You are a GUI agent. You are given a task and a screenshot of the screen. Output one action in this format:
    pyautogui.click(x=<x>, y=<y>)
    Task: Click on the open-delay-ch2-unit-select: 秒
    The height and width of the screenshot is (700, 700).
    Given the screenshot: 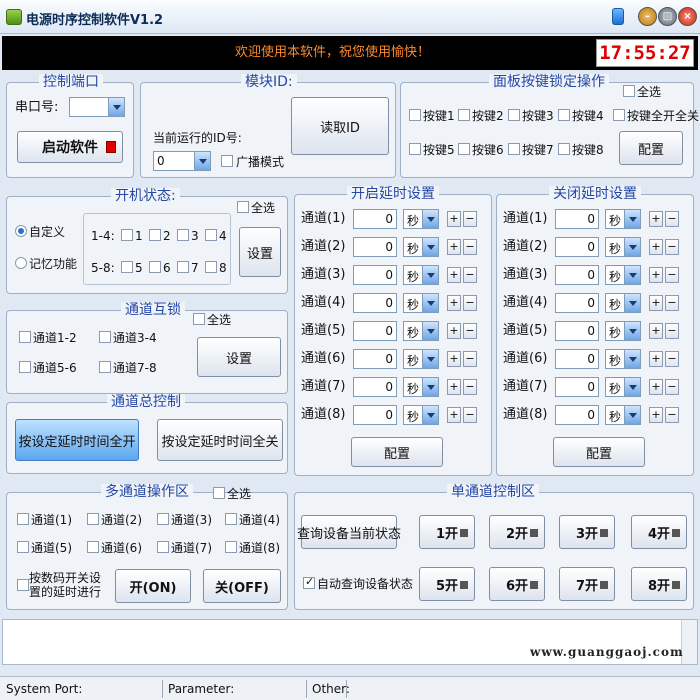 What is the action you would take?
    pyautogui.click(x=421, y=247)
    